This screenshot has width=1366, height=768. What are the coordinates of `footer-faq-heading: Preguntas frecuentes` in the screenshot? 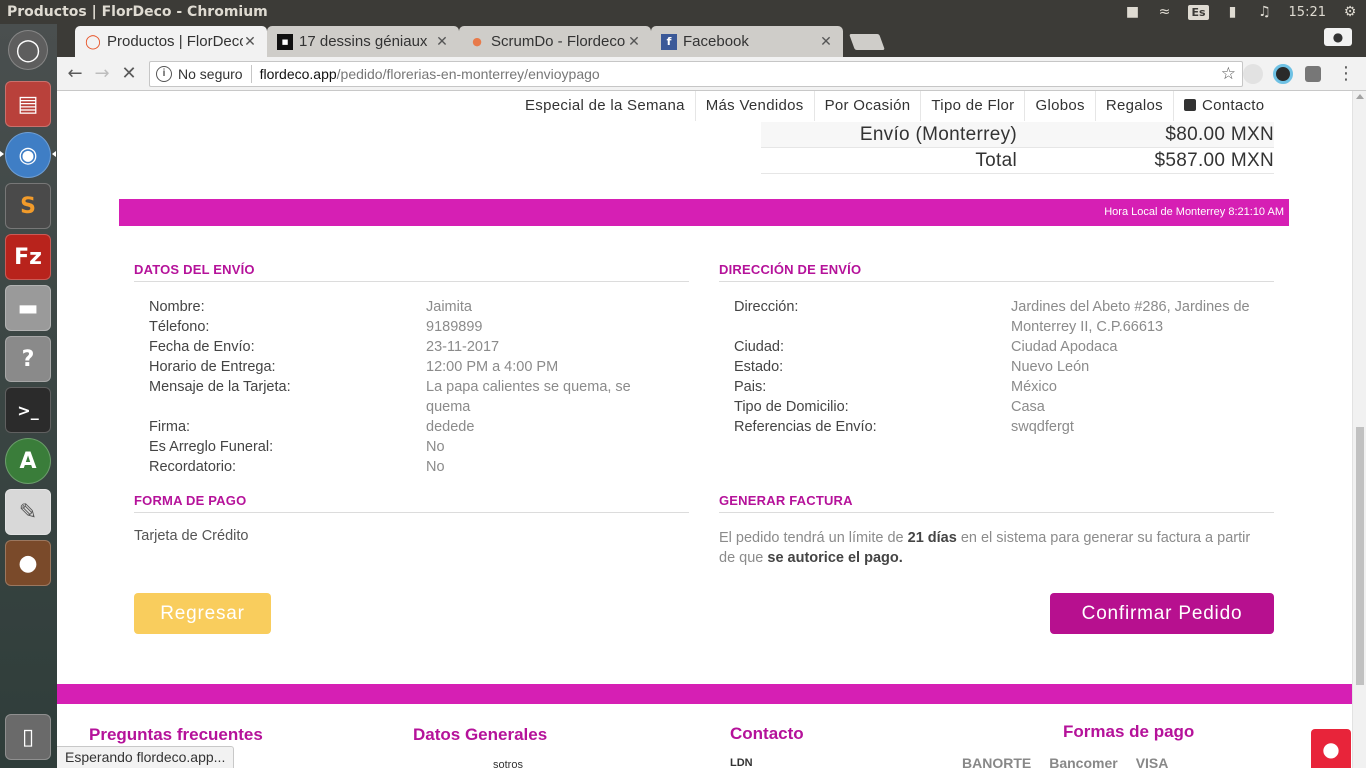 It's located at (176, 735).